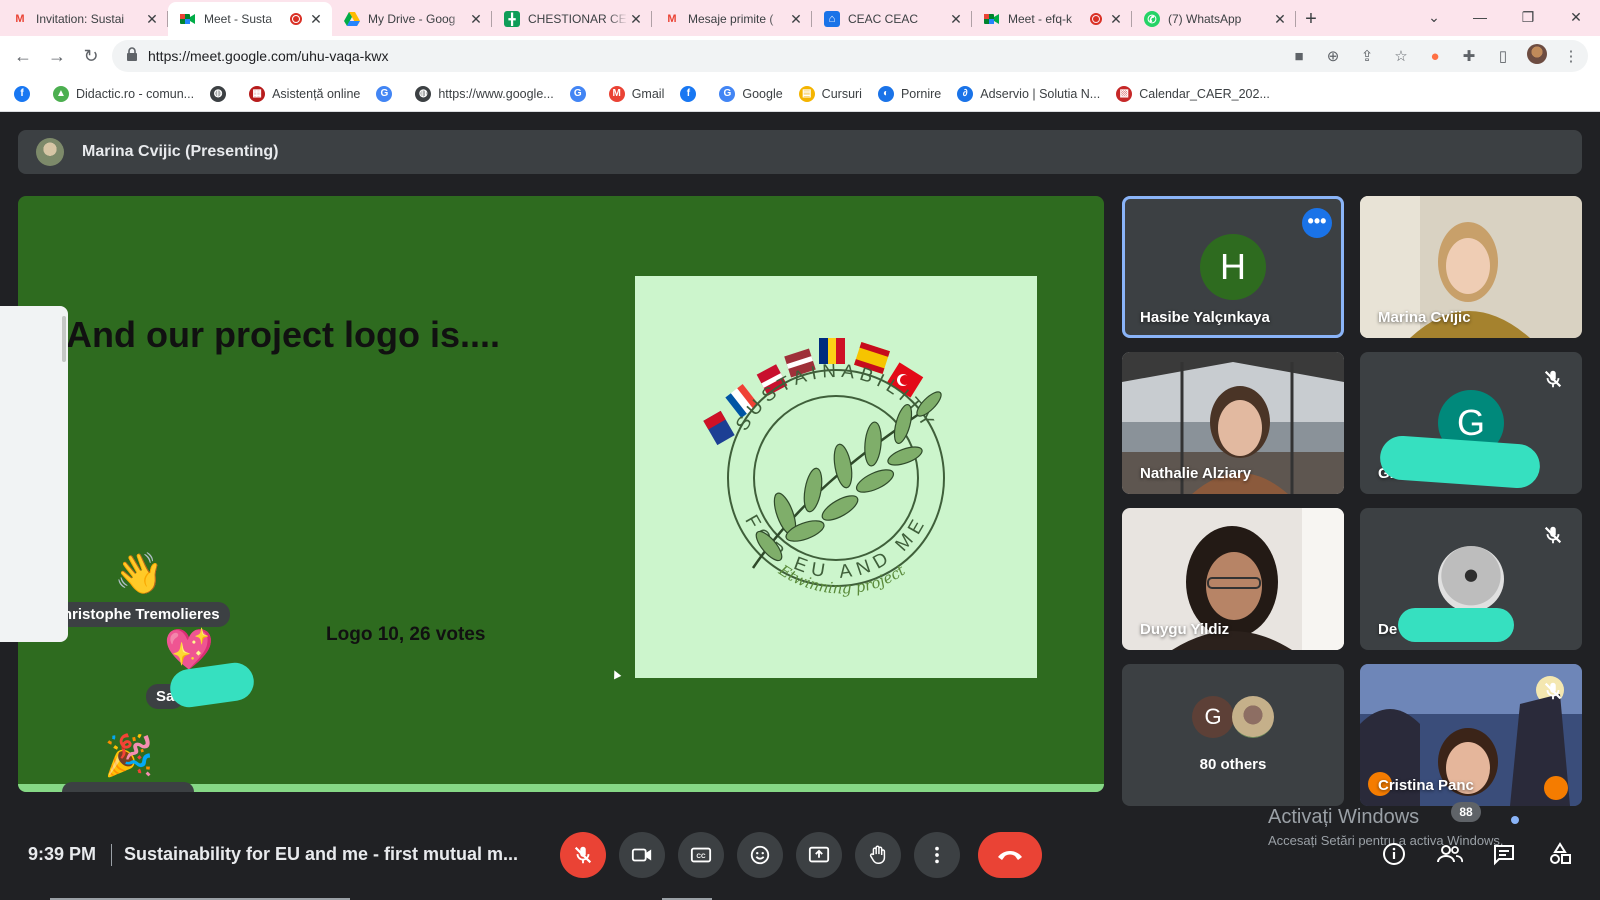  I want to click on activities-button, so click(1560, 854).